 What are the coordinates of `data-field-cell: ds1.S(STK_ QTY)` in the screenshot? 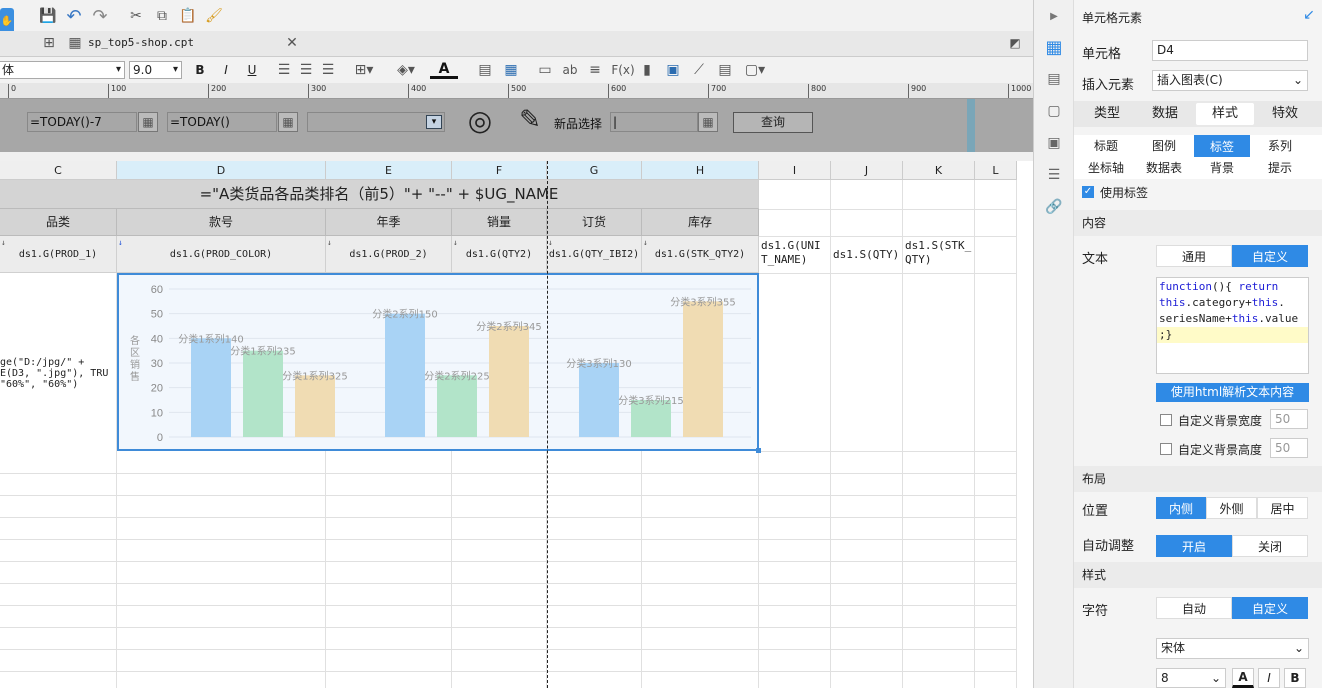 It's located at (941, 253).